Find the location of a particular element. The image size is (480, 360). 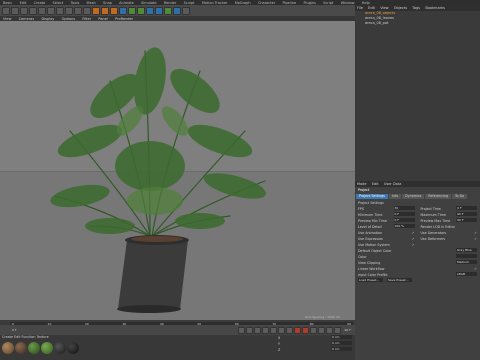

am-row-use-deformers: Use Deformers ✓ is located at coordinates (449, 239).